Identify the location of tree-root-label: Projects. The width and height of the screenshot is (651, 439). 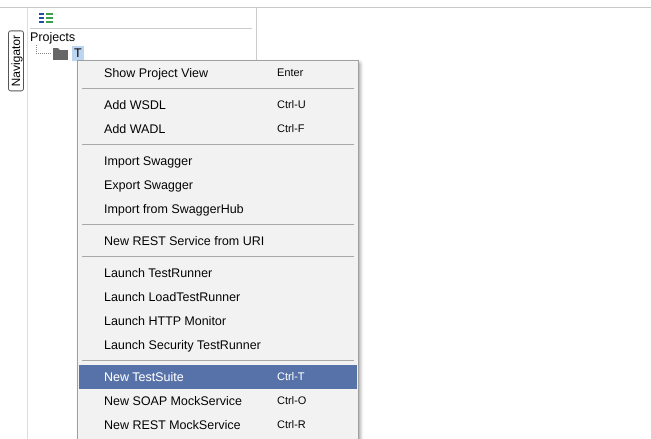
(53, 37).